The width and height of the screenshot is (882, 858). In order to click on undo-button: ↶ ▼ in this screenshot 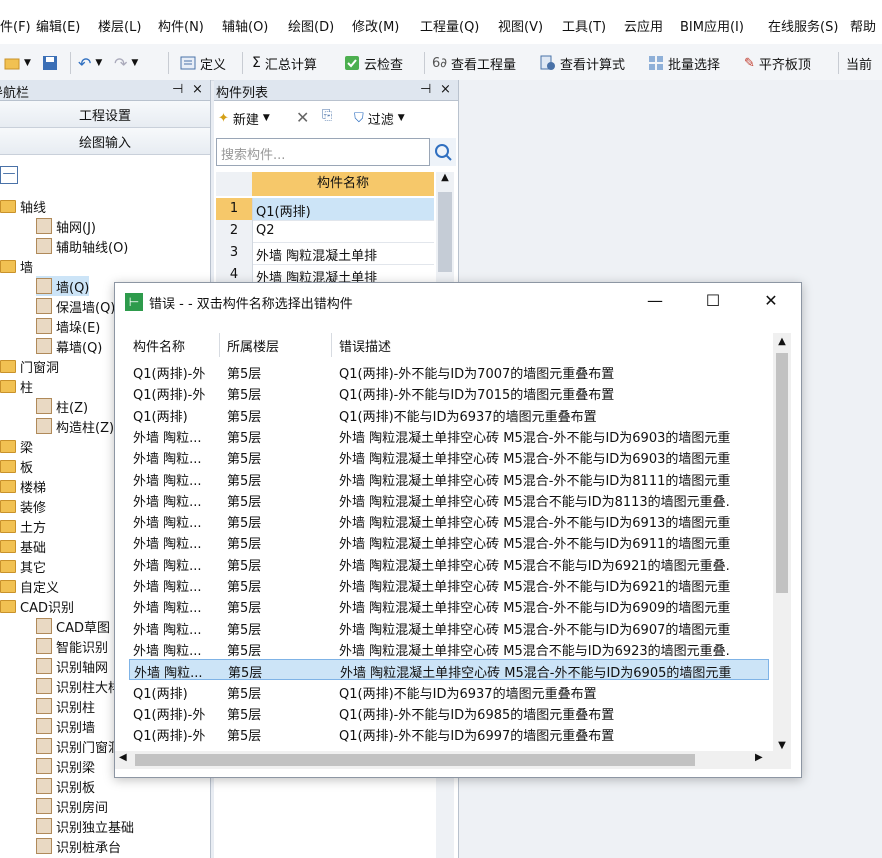, I will do `click(90, 63)`.